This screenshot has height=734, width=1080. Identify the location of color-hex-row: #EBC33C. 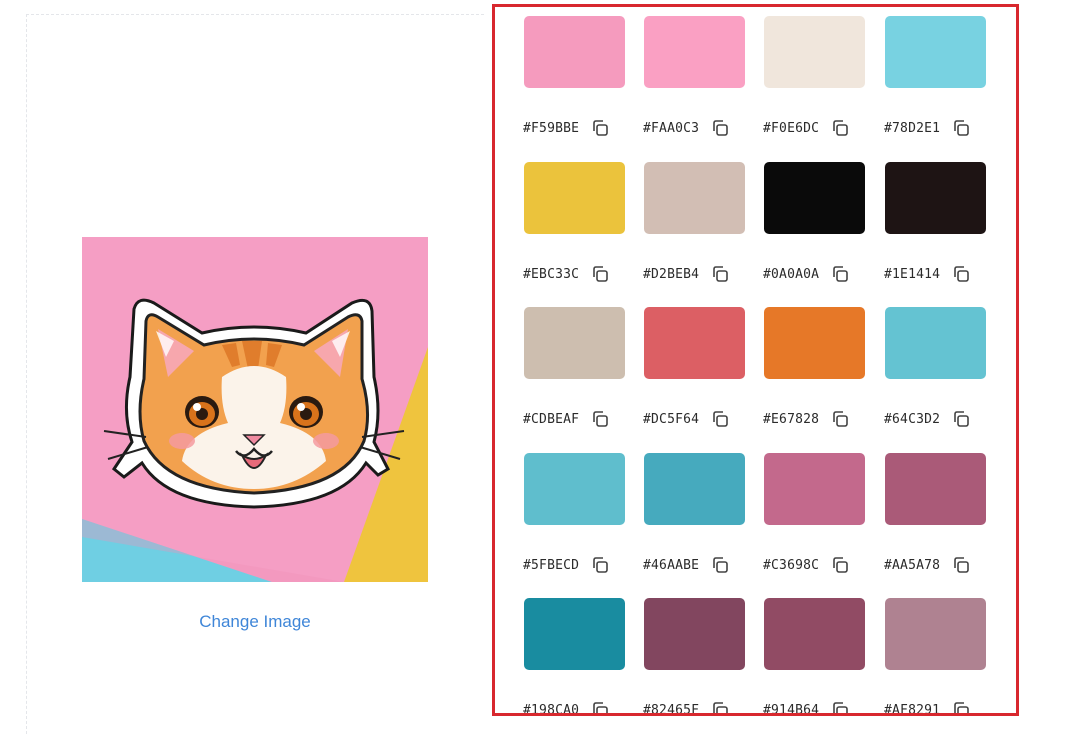
(566, 274).